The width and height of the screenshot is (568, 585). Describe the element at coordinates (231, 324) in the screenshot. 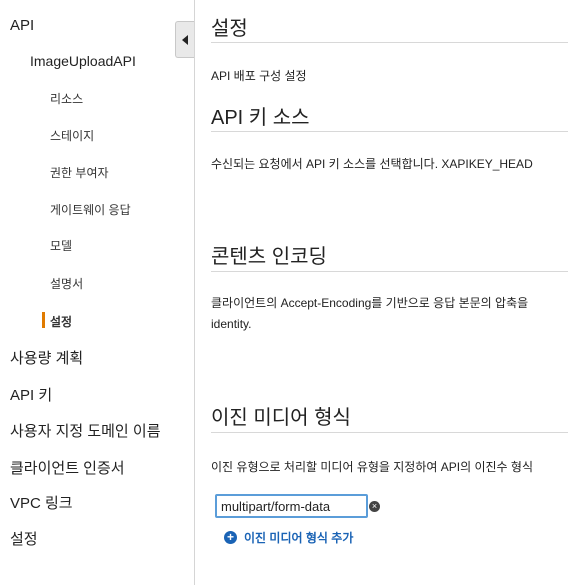

I see `content-encoding-description-2: identity.` at that location.